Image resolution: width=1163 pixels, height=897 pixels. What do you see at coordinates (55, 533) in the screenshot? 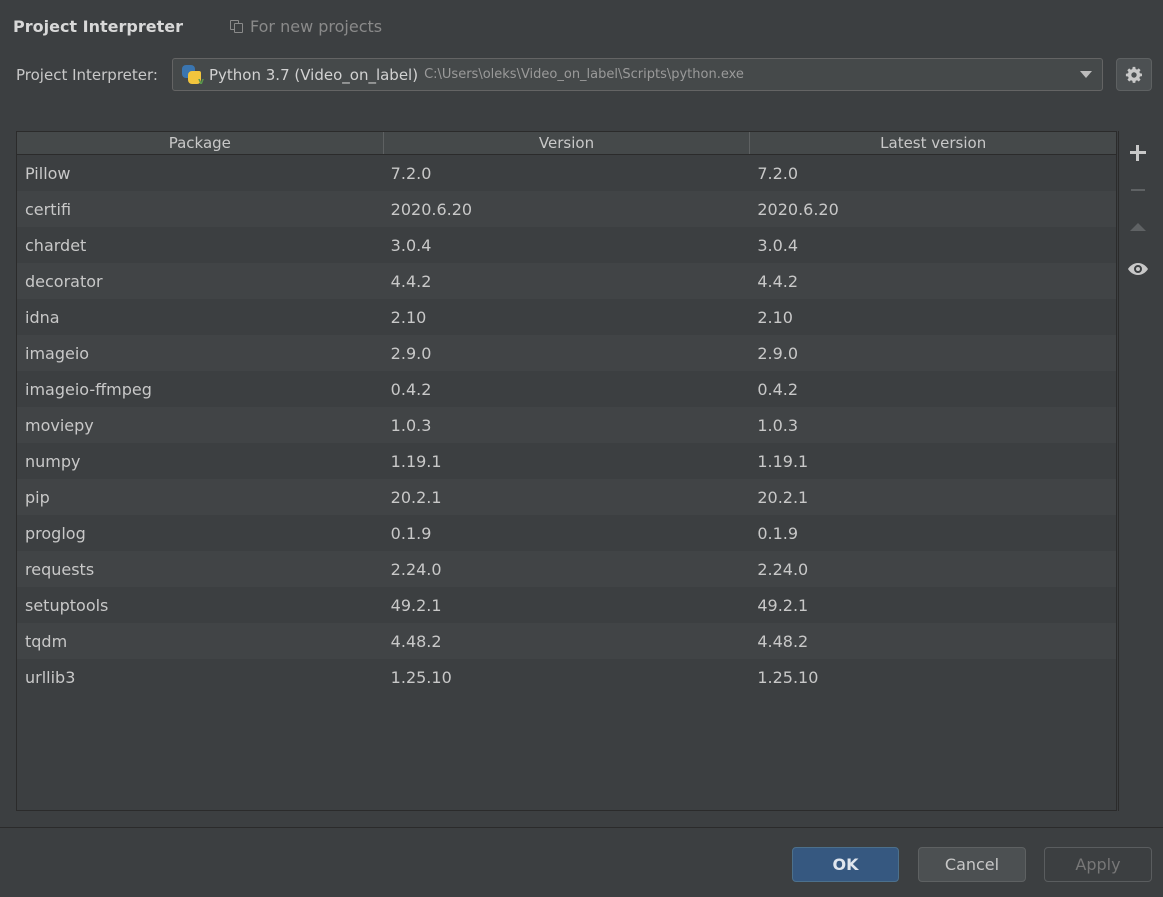
I see `package-cell: proglog` at bounding box center [55, 533].